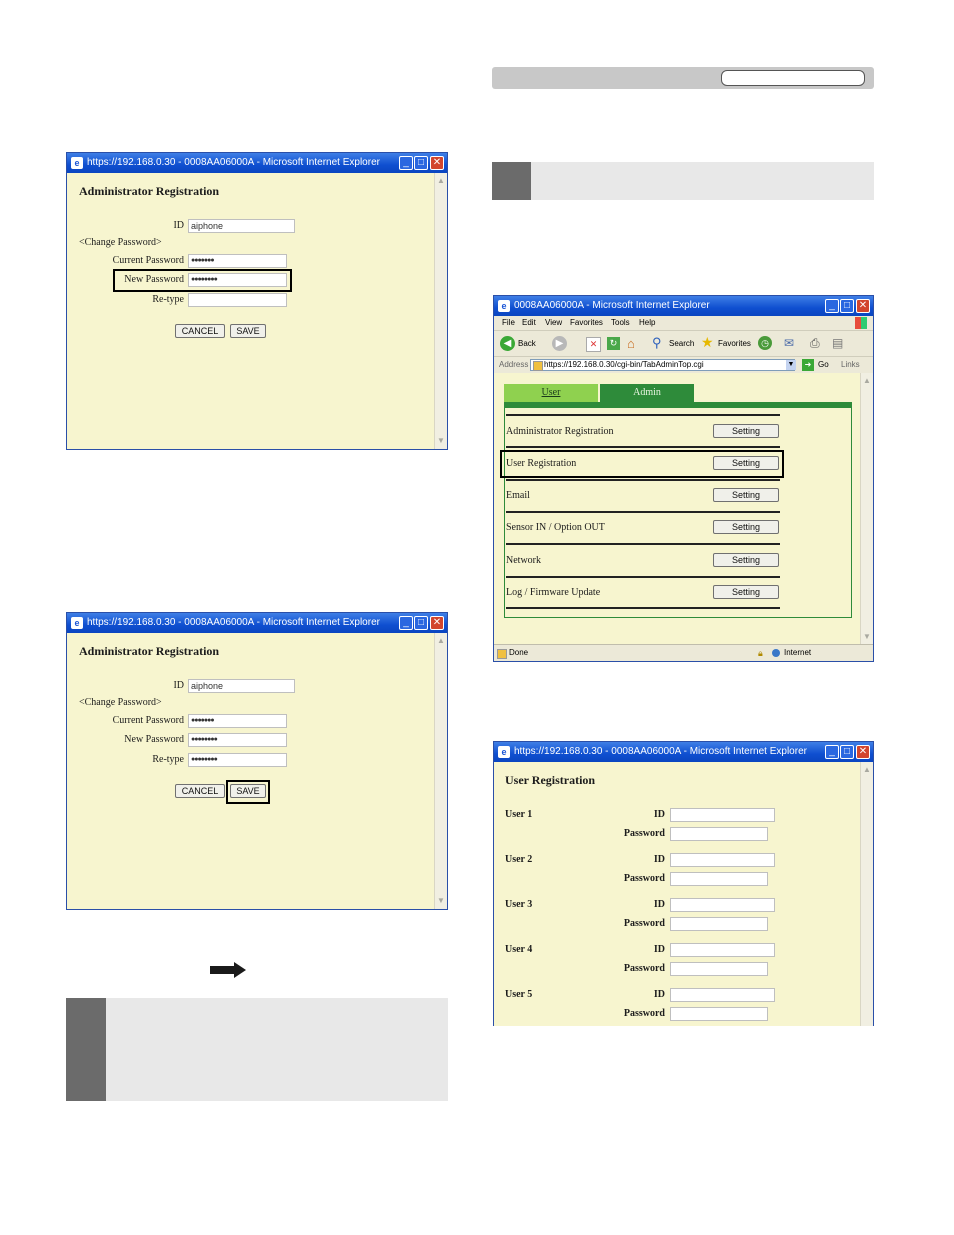 This screenshot has width=954, height=1235. Describe the element at coordinates (734, 343) in the screenshot. I see `favorites-label: Favorites` at that location.